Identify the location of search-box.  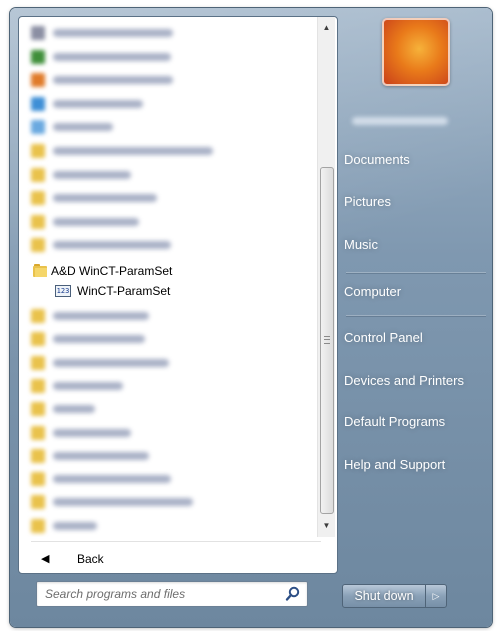
(172, 594).